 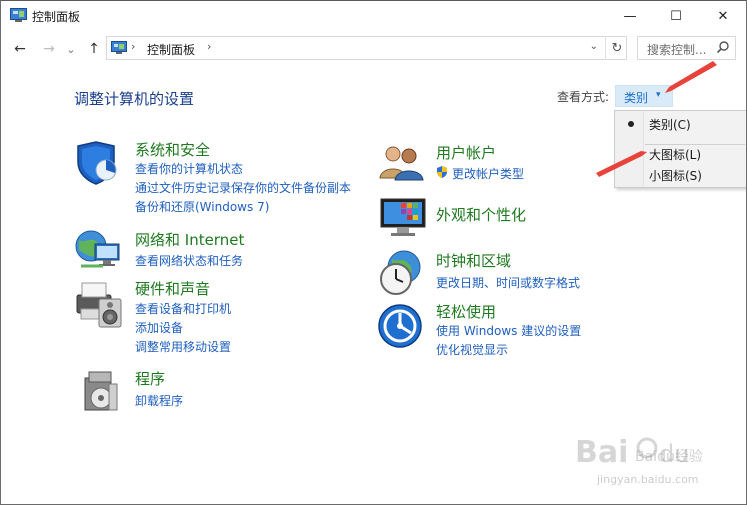 I want to click on watermark-url: jingyan.baidu.com, so click(x=648, y=479).